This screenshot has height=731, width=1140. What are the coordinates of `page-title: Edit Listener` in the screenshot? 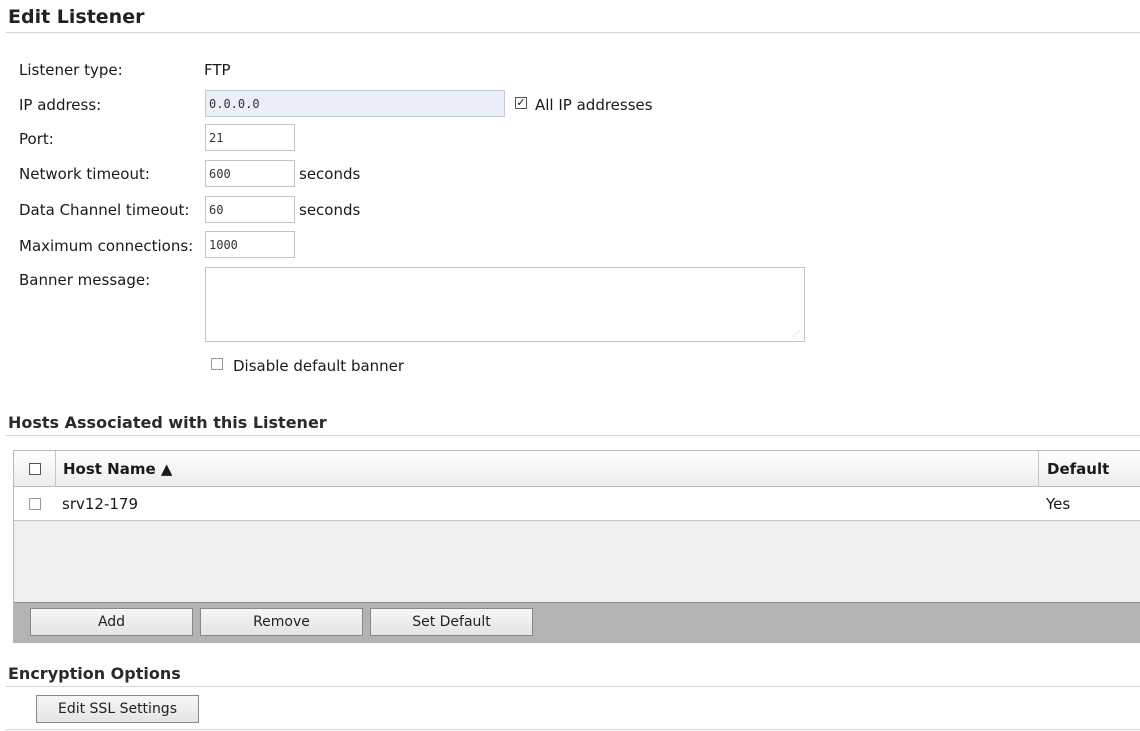 It's located at (76, 17).